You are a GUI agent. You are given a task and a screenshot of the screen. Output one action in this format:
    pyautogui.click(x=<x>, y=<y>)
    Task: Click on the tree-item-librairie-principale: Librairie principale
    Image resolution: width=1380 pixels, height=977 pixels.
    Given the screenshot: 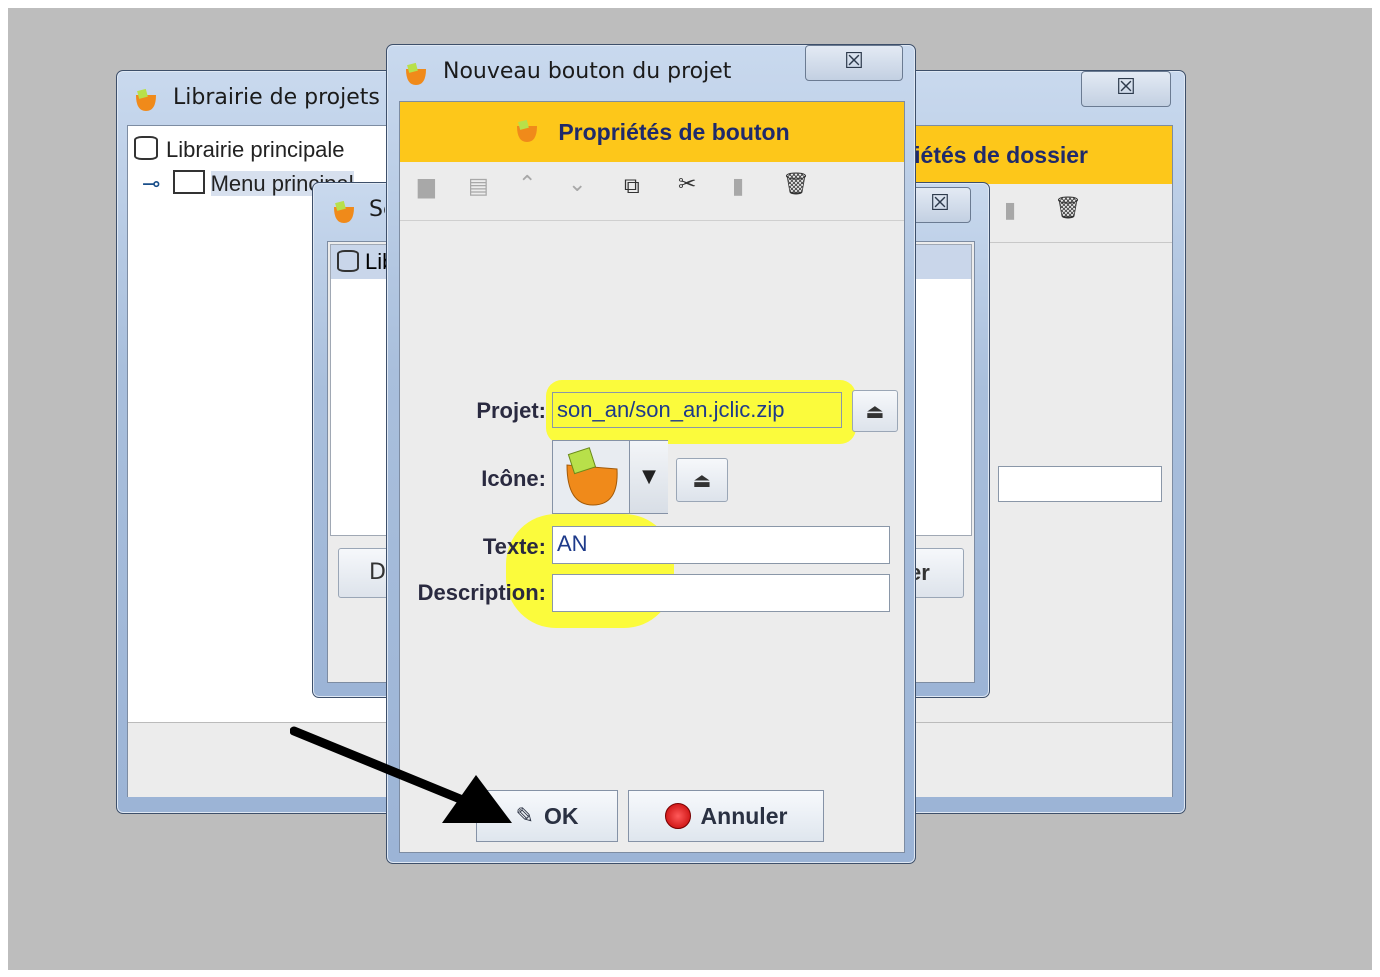 What is the action you would take?
    pyautogui.click(x=239, y=149)
    